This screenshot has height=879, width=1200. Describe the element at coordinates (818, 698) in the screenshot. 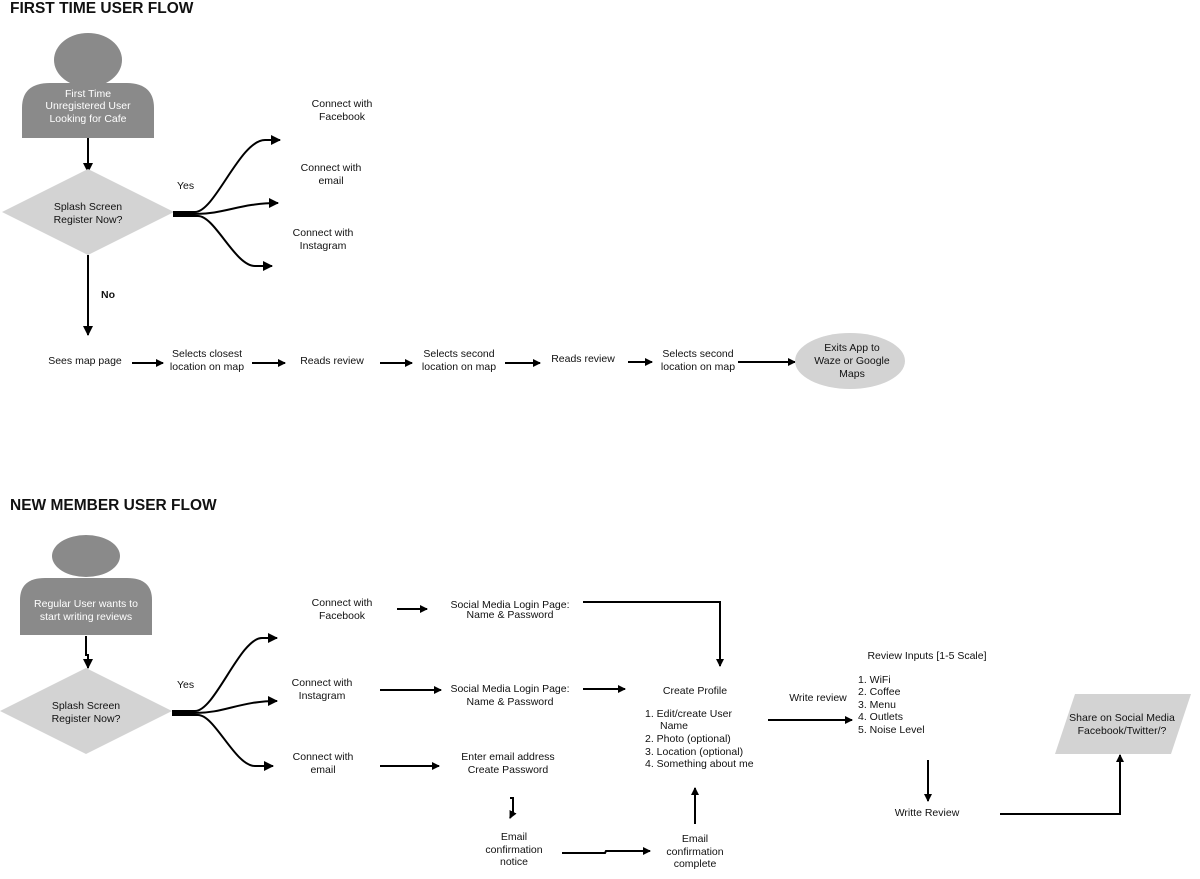

I see `write-review-label: Write review` at that location.